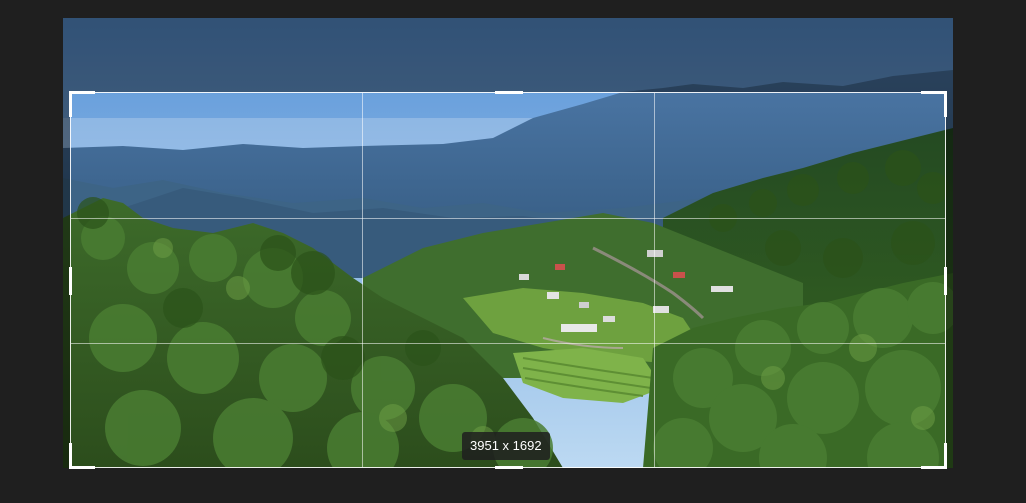 Image resolution: width=1026 pixels, height=503 pixels. What do you see at coordinates (506, 446) in the screenshot?
I see `crop-dimensions-label: 3951 x 1692` at bounding box center [506, 446].